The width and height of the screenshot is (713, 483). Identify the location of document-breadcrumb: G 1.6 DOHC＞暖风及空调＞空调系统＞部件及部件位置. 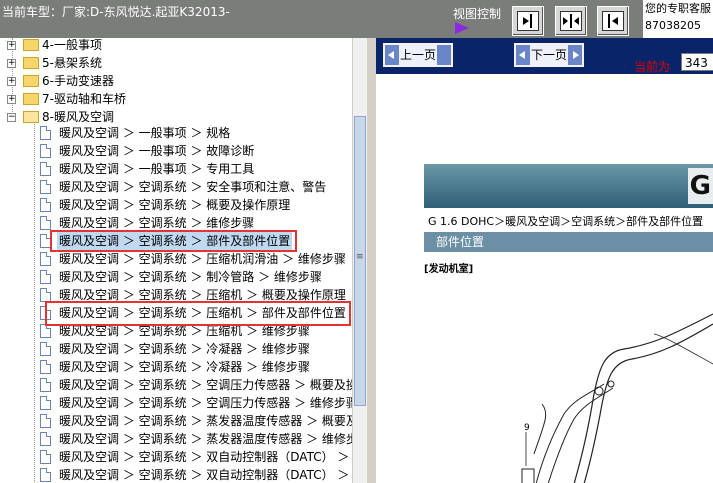
(566, 221).